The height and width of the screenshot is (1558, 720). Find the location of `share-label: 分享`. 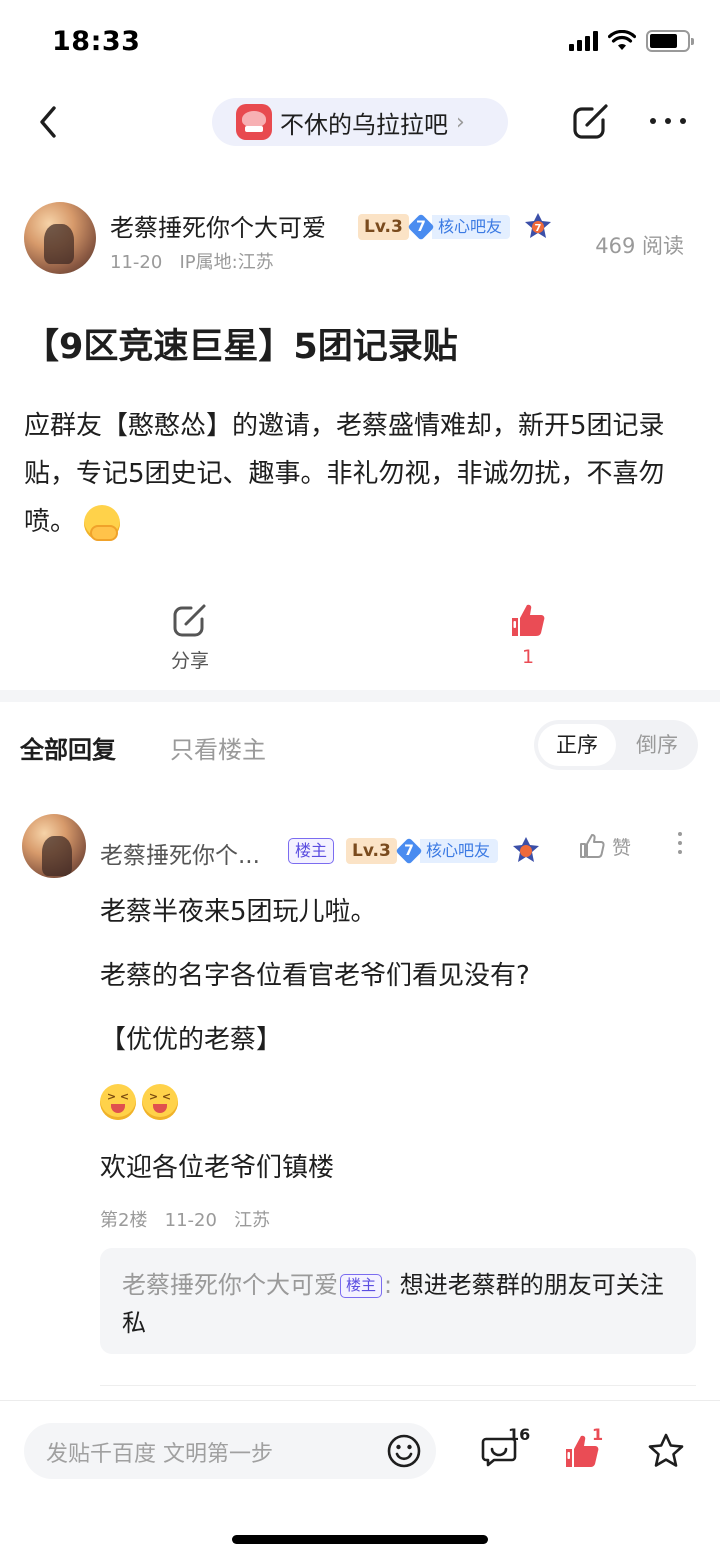

share-label: 分享 is located at coordinates (189, 661).